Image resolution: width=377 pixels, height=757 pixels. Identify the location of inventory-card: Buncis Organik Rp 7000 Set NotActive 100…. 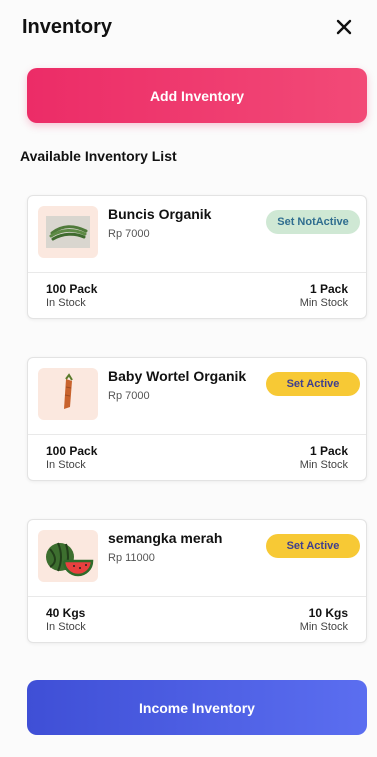
(197, 257).